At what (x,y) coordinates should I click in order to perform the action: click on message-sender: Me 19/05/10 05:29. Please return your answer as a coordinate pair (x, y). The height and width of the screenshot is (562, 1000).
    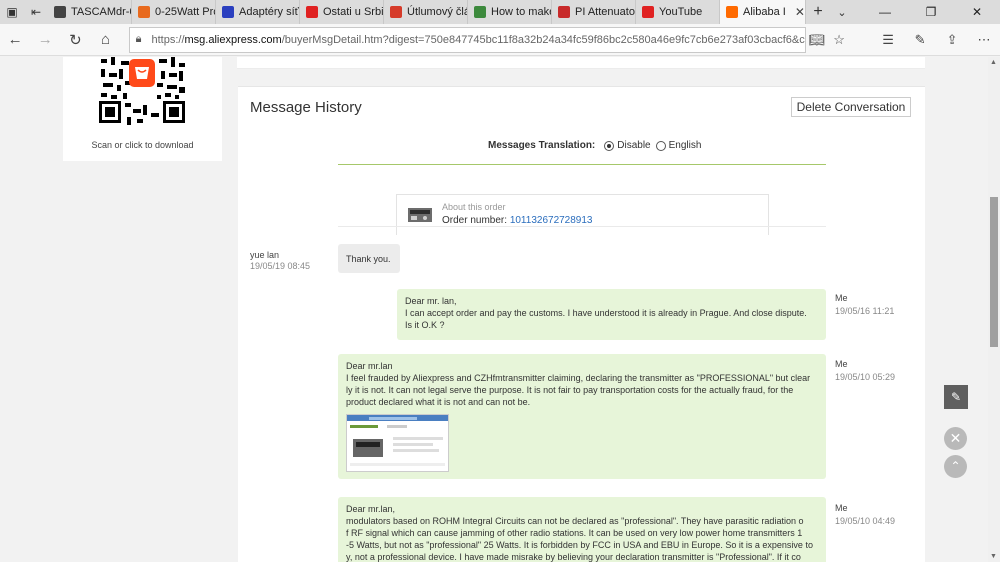
    Looking at the image, I should click on (865, 370).